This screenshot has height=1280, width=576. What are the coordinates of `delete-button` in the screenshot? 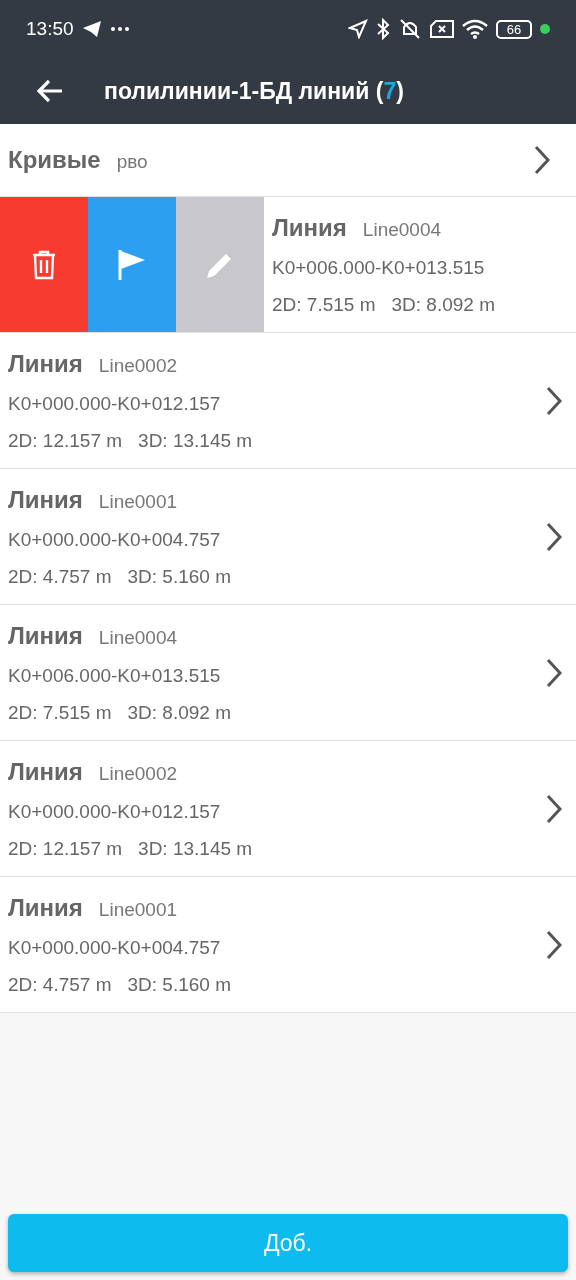 It's located at (44, 264).